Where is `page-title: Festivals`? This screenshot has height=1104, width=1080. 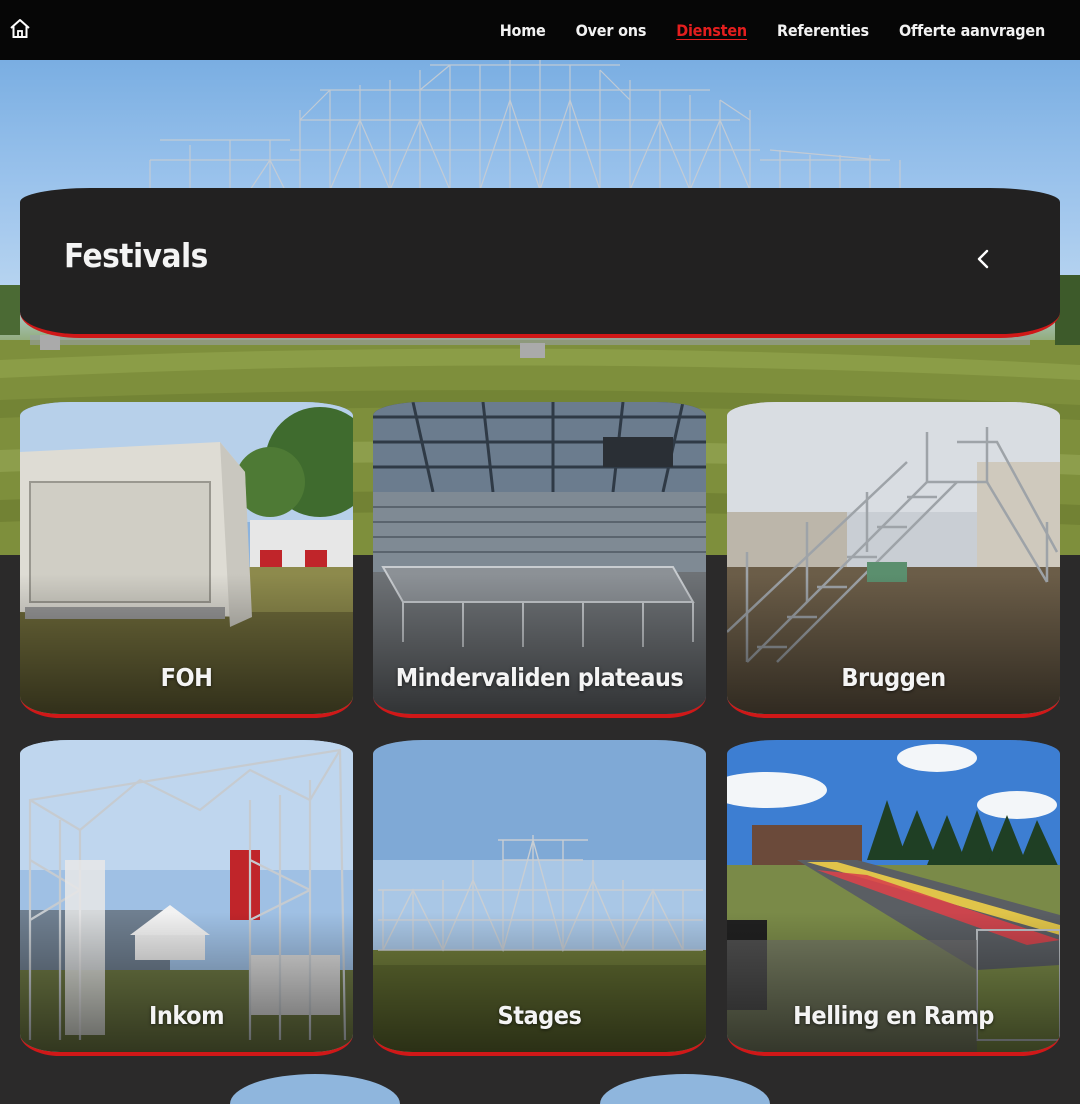 page-title: Festivals is located at coordinates (136, 255).